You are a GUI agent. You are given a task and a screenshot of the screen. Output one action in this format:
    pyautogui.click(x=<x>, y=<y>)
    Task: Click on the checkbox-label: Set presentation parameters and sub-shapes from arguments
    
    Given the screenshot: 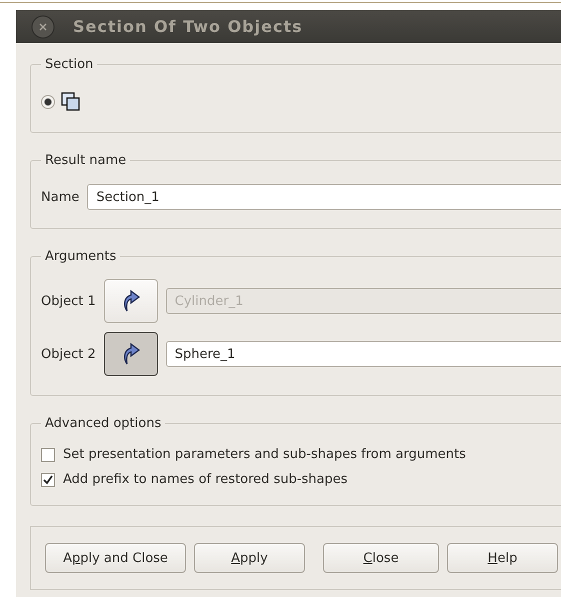 What is the action you would take?
    pyautogui.click(x=264, y=454)
    